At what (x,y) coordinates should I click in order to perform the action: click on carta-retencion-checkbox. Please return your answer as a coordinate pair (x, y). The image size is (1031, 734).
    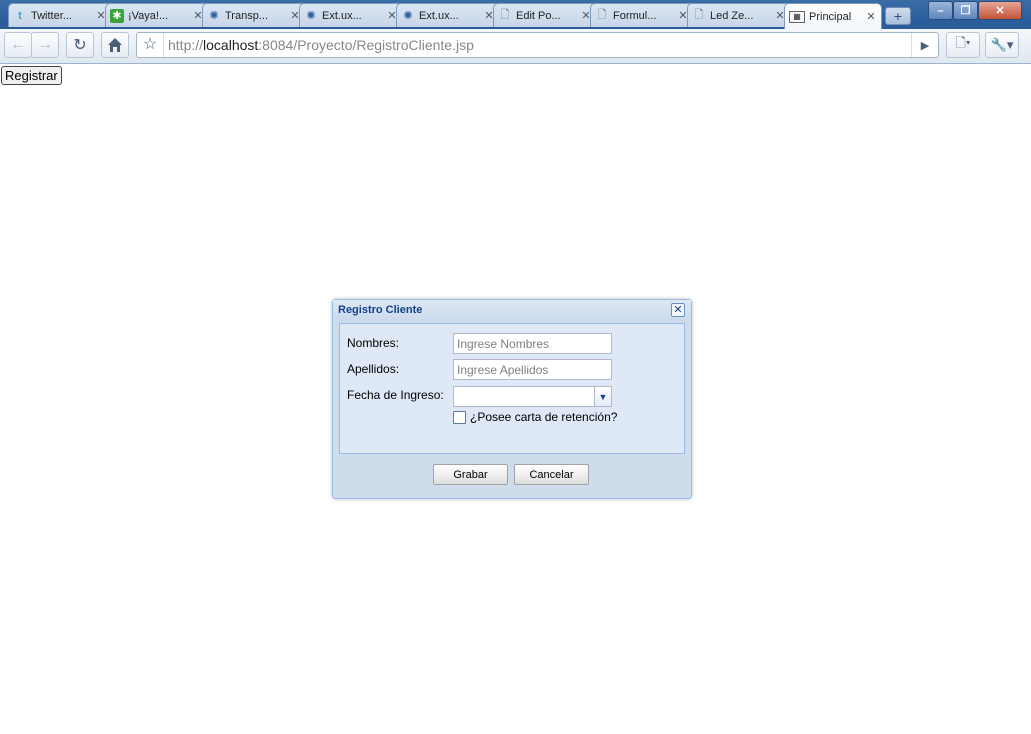
    Looking at the image, I should click on (459, 417).